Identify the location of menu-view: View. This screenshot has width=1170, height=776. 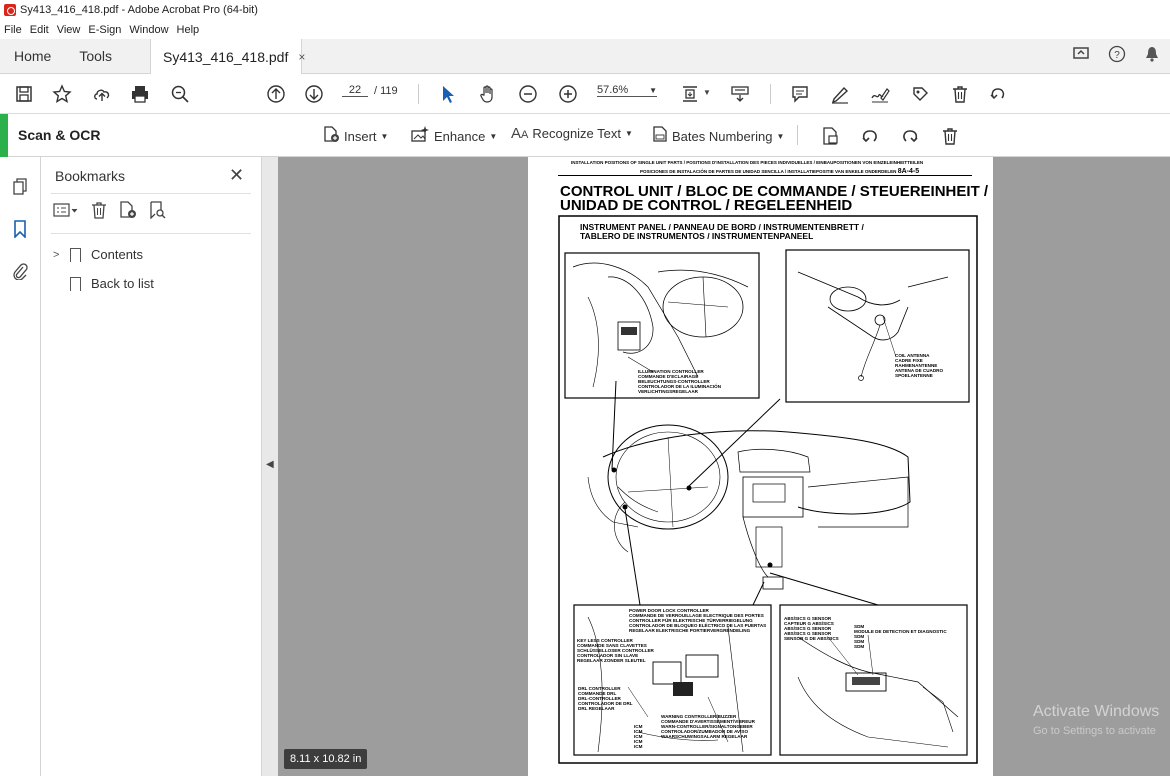
(69, 30).